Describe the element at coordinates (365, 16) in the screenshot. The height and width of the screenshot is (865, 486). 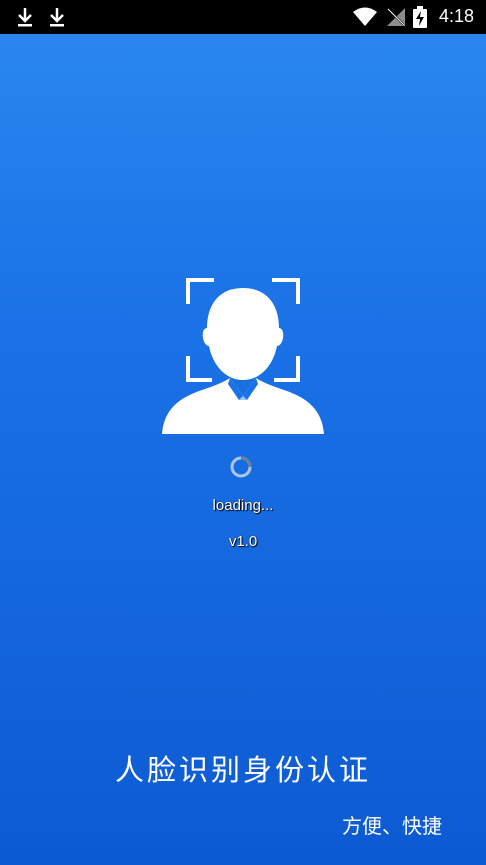
I see `wifi-icon` at that location.